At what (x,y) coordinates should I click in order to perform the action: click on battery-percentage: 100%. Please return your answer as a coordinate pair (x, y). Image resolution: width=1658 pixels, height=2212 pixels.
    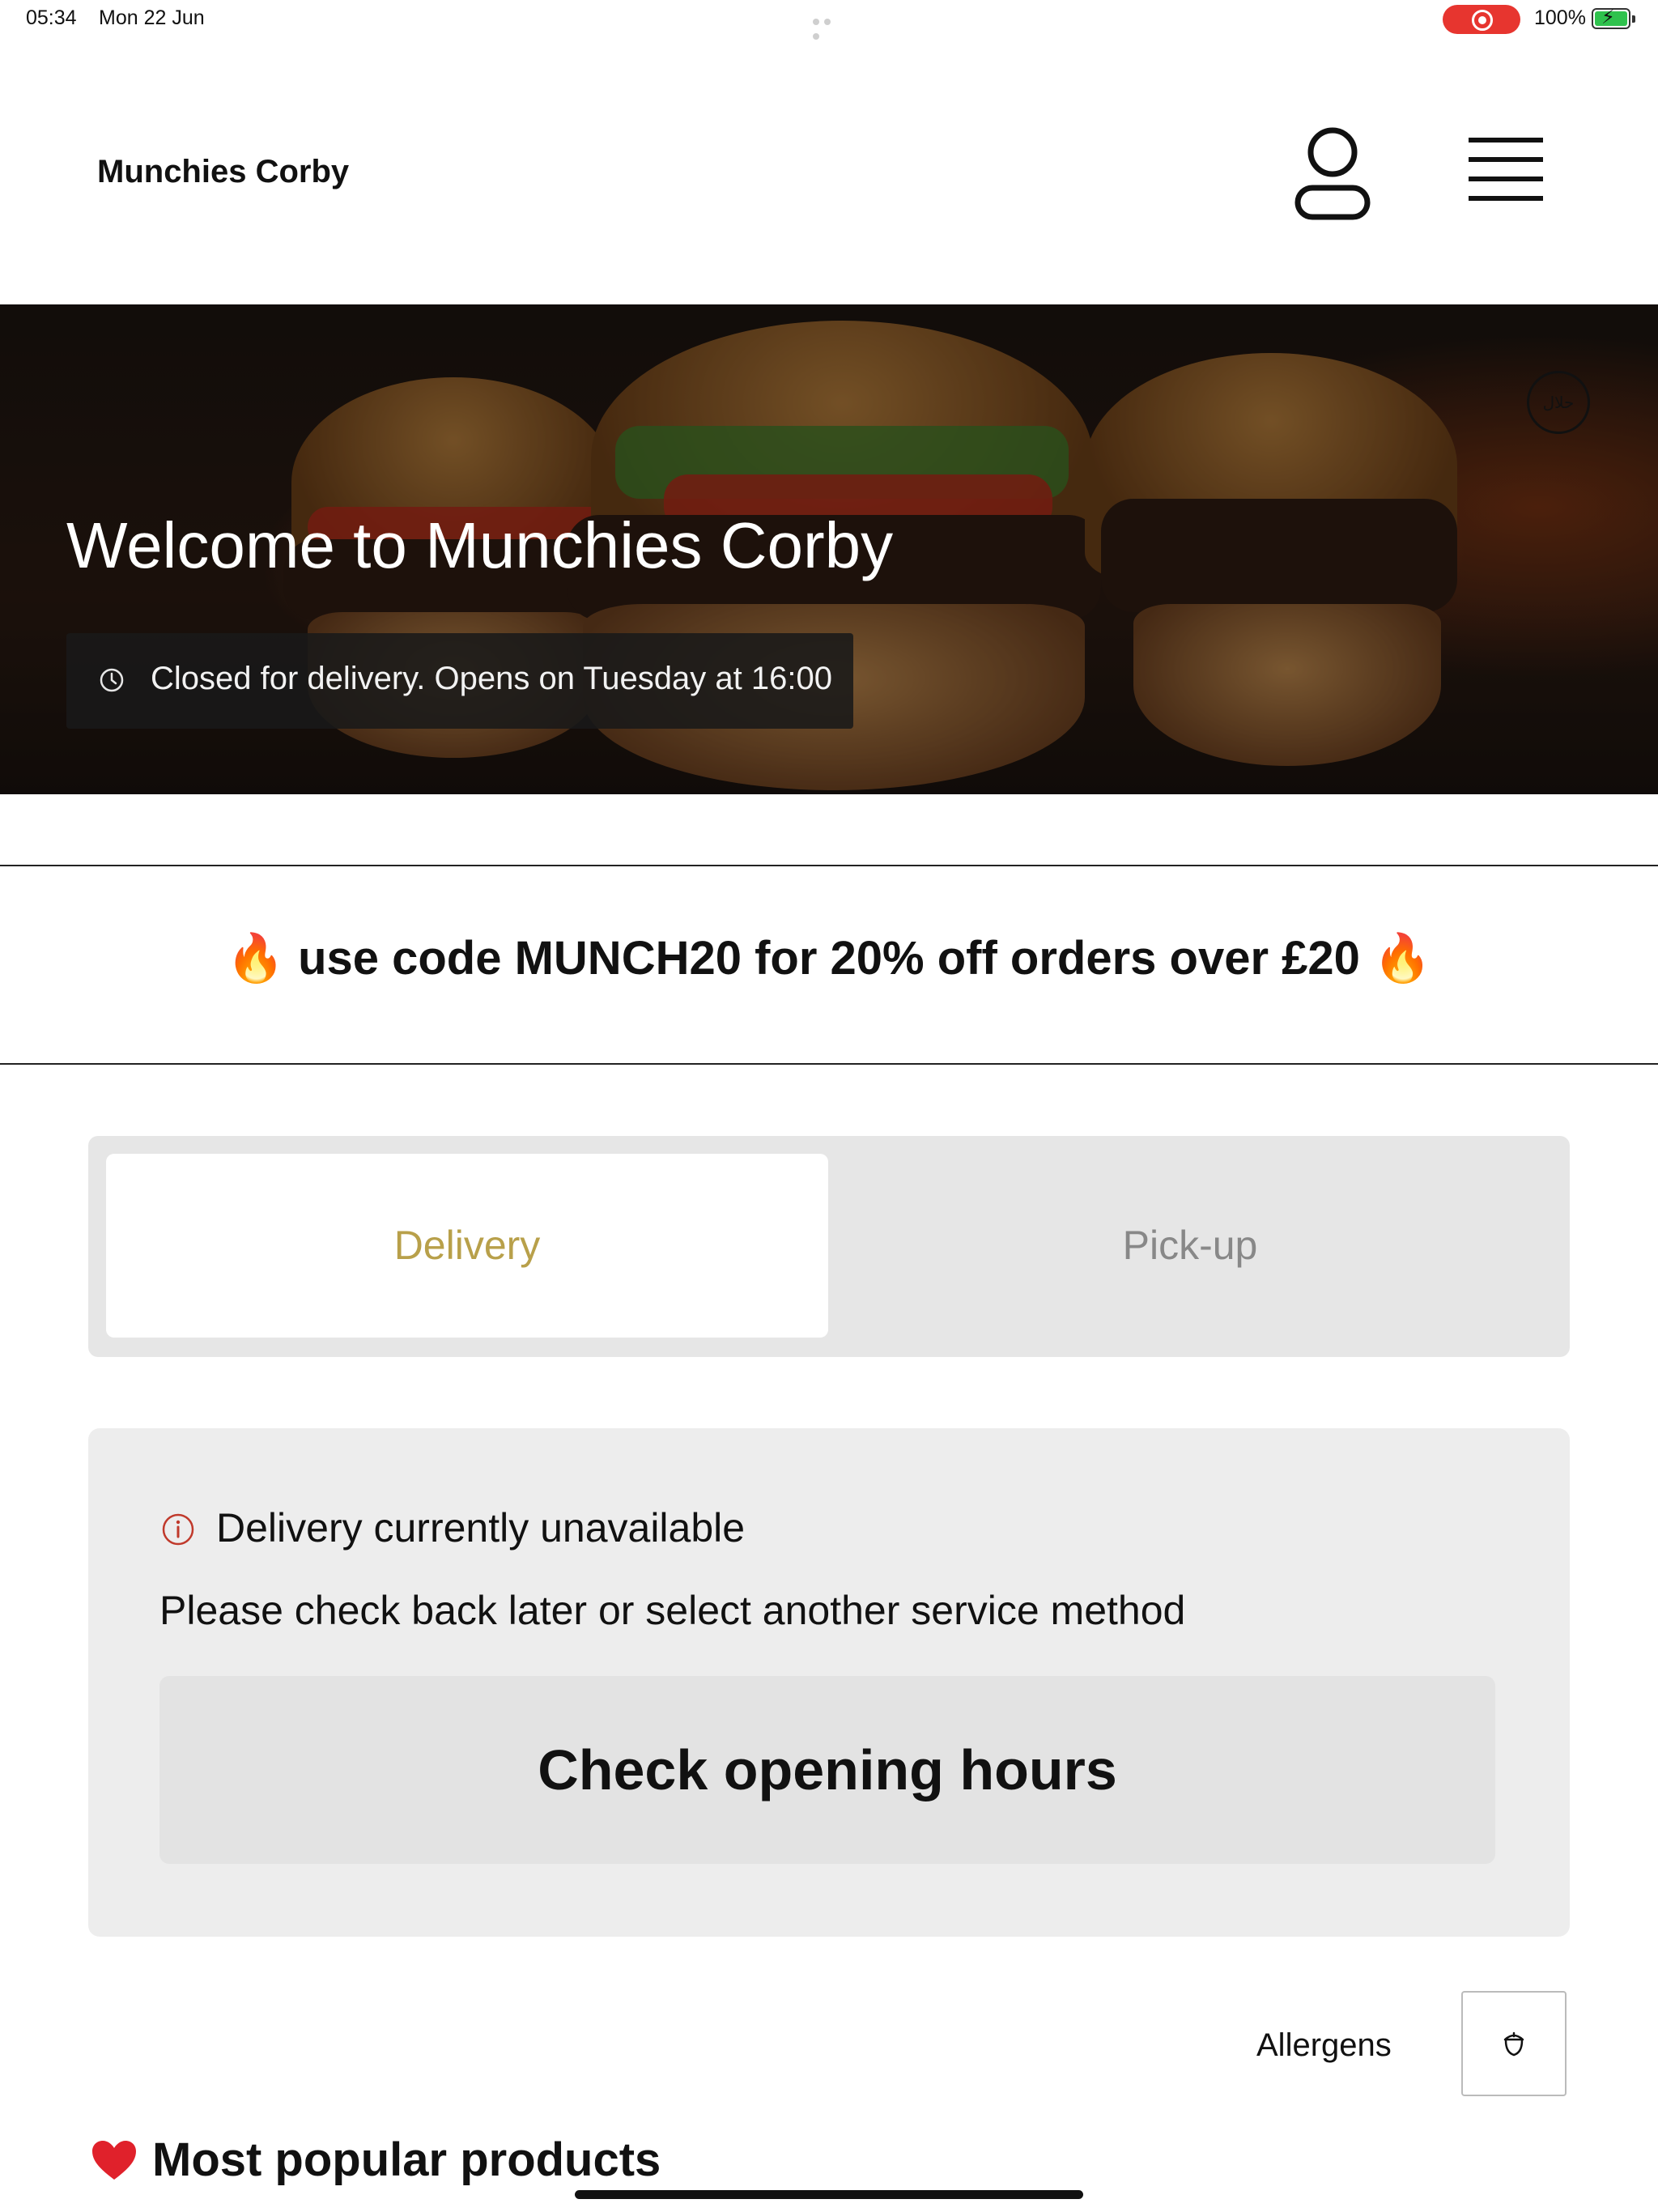
    Looking at the image, I should click on (1560, 18).